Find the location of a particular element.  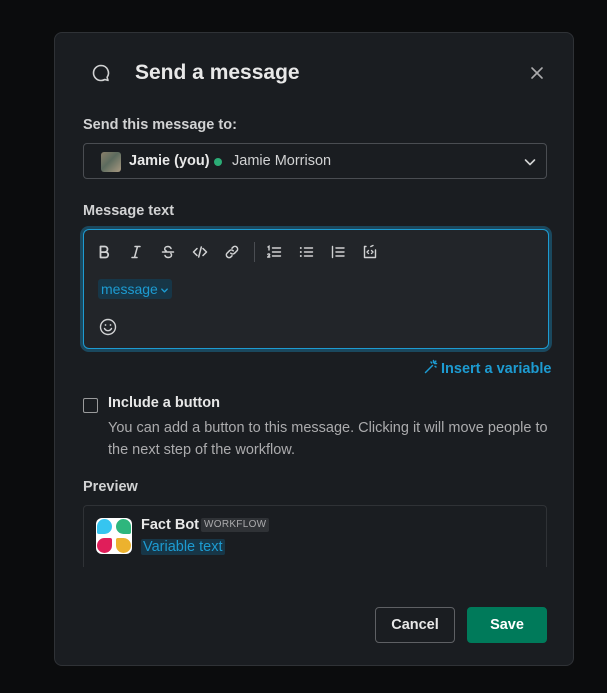

message-variable-token: message is located at coordinates (135, 289).